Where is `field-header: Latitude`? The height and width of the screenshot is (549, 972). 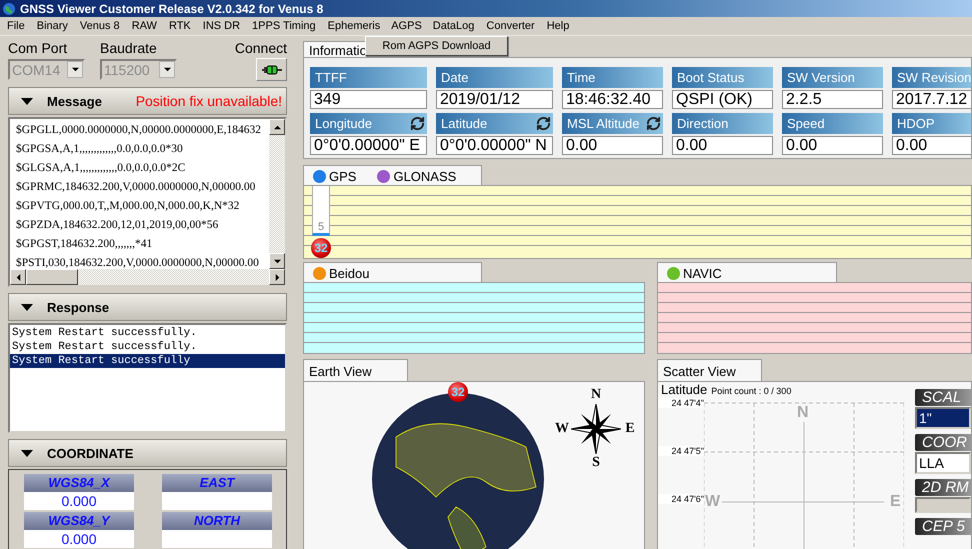 field-header: Latitude is located at coordinates (494, 123).